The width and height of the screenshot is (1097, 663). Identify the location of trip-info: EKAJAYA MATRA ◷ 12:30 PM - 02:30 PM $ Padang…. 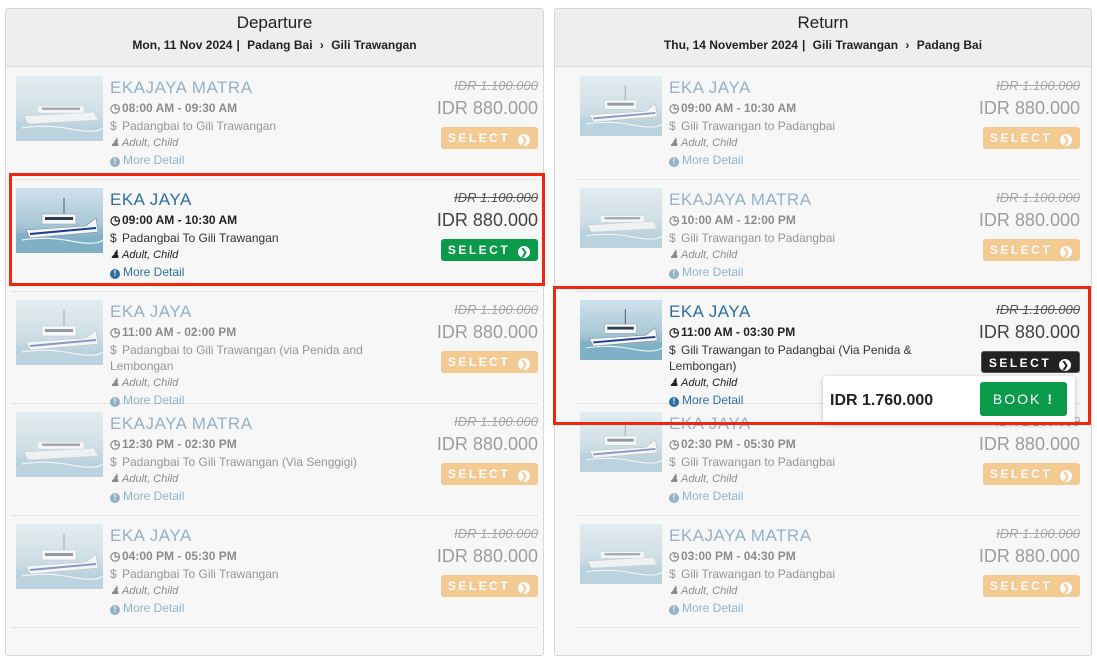
(255, 459).